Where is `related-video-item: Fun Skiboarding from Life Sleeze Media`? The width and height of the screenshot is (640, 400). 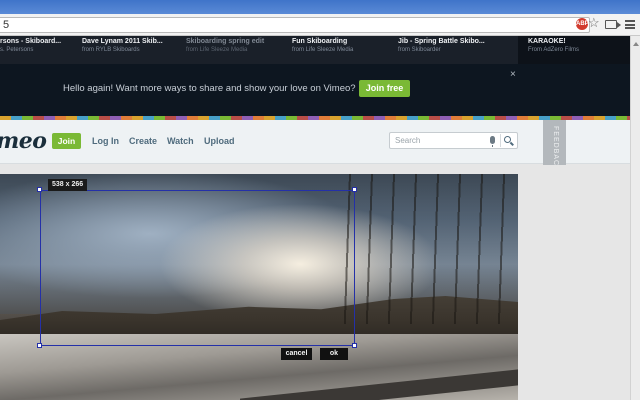
related-video-item: Fun Skiboarding from Life Sleeze Media is located at coordinates (322, 45).